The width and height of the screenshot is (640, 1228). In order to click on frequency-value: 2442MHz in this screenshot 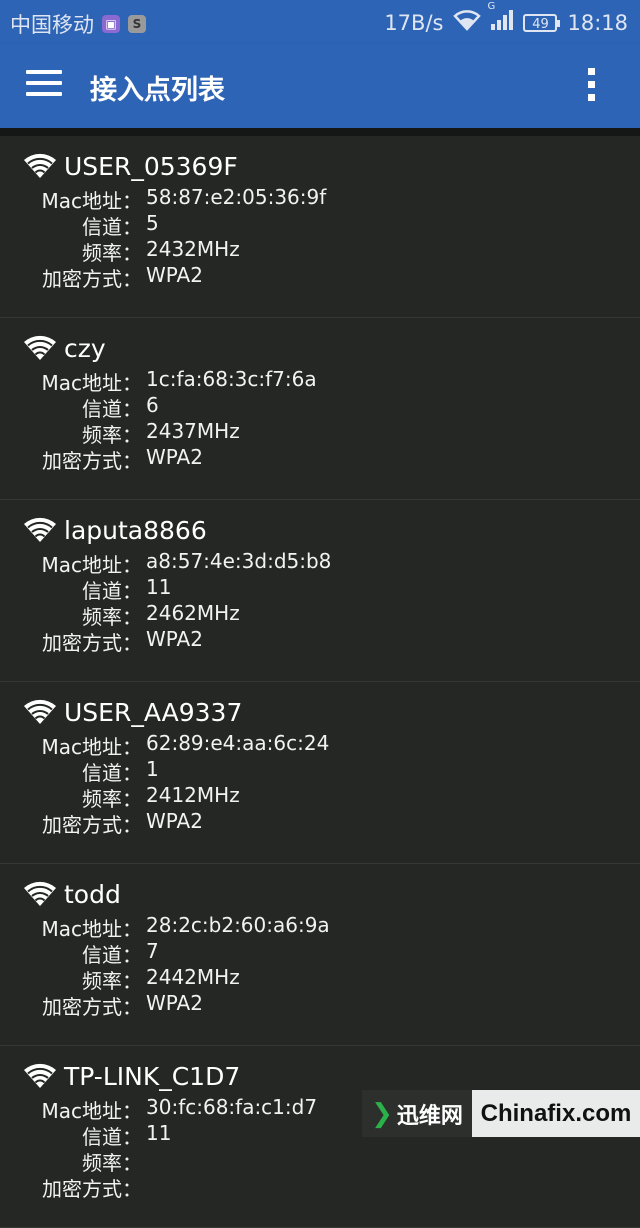, I will do `click(193, 977)`.